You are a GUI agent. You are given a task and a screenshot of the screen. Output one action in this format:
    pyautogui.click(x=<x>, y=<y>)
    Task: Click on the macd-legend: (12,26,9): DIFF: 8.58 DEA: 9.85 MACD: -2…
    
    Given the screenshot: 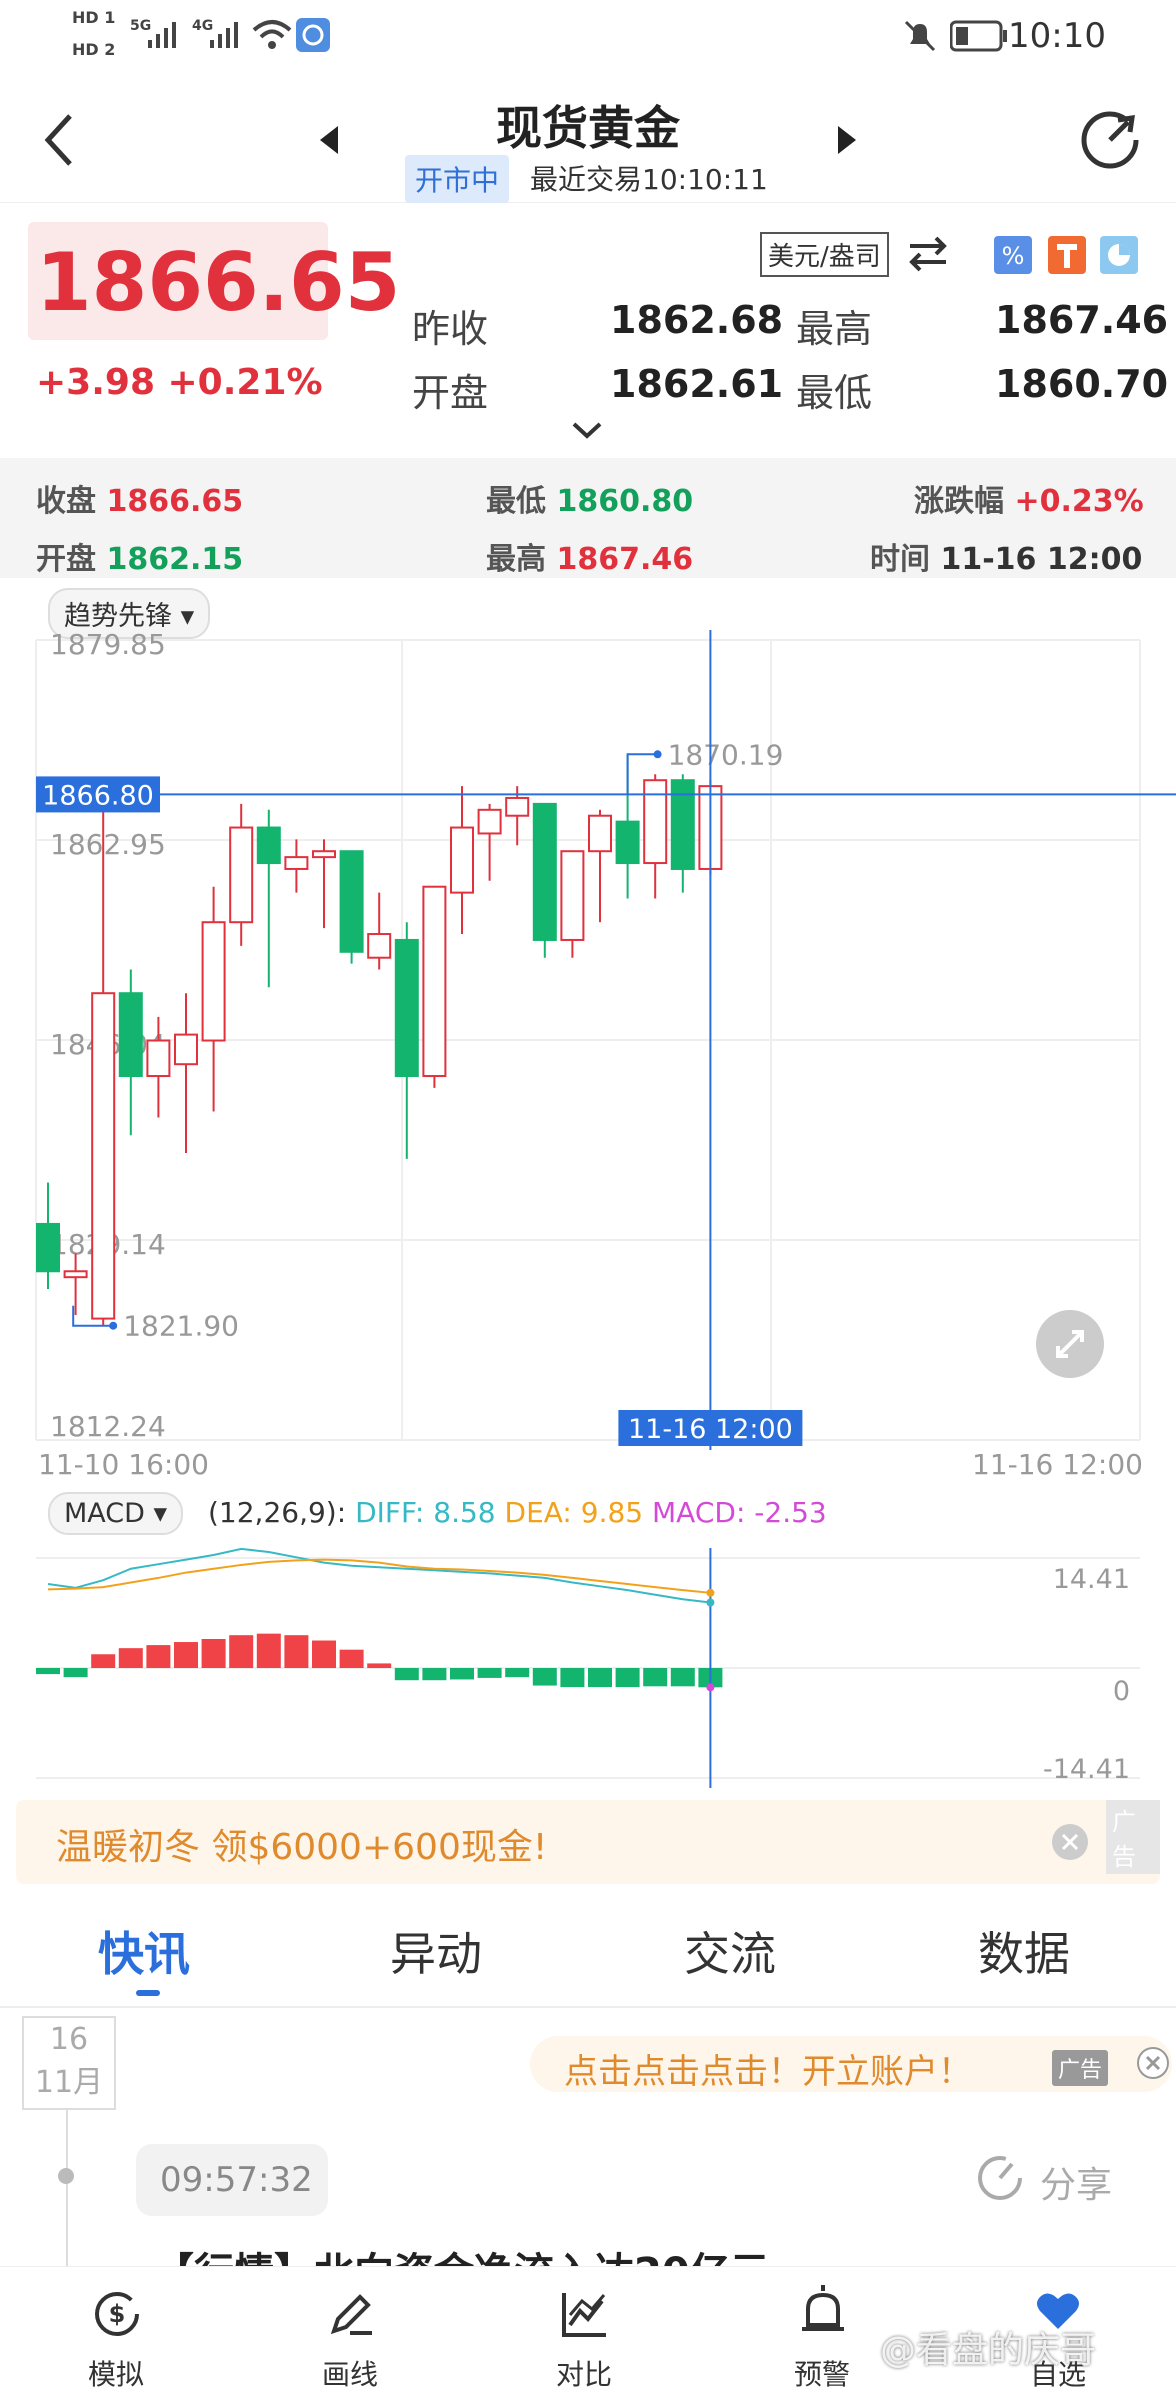 What is the action you would take?
    pyautogui.click(x=517, y=1512)
    